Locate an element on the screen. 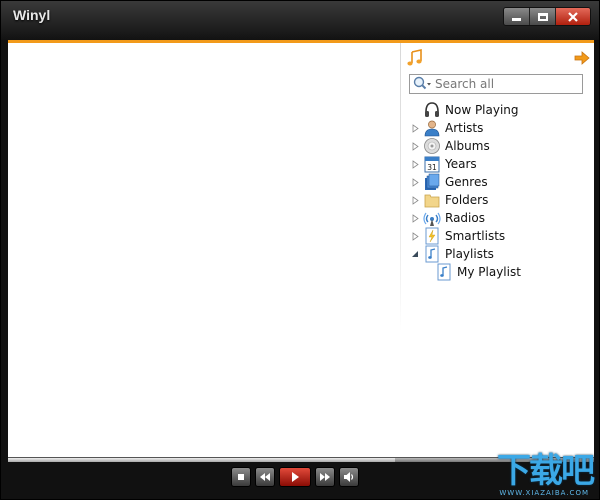  minimize-icon is located at coordinates (516, 19).